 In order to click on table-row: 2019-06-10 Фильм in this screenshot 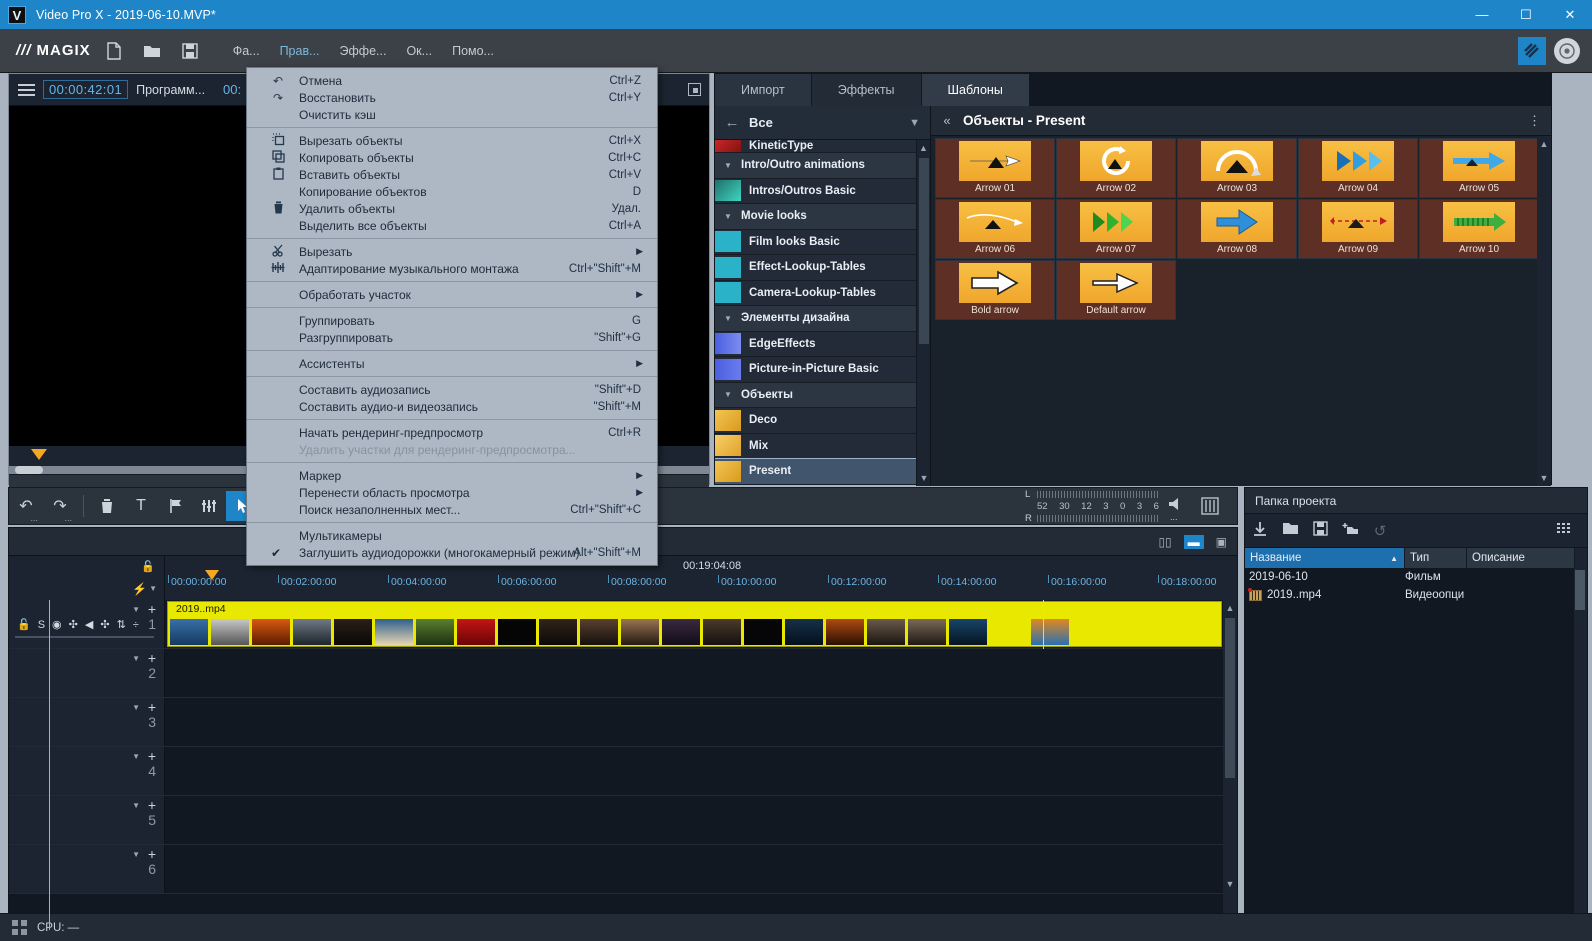, I will do `click(1416, 577)`.